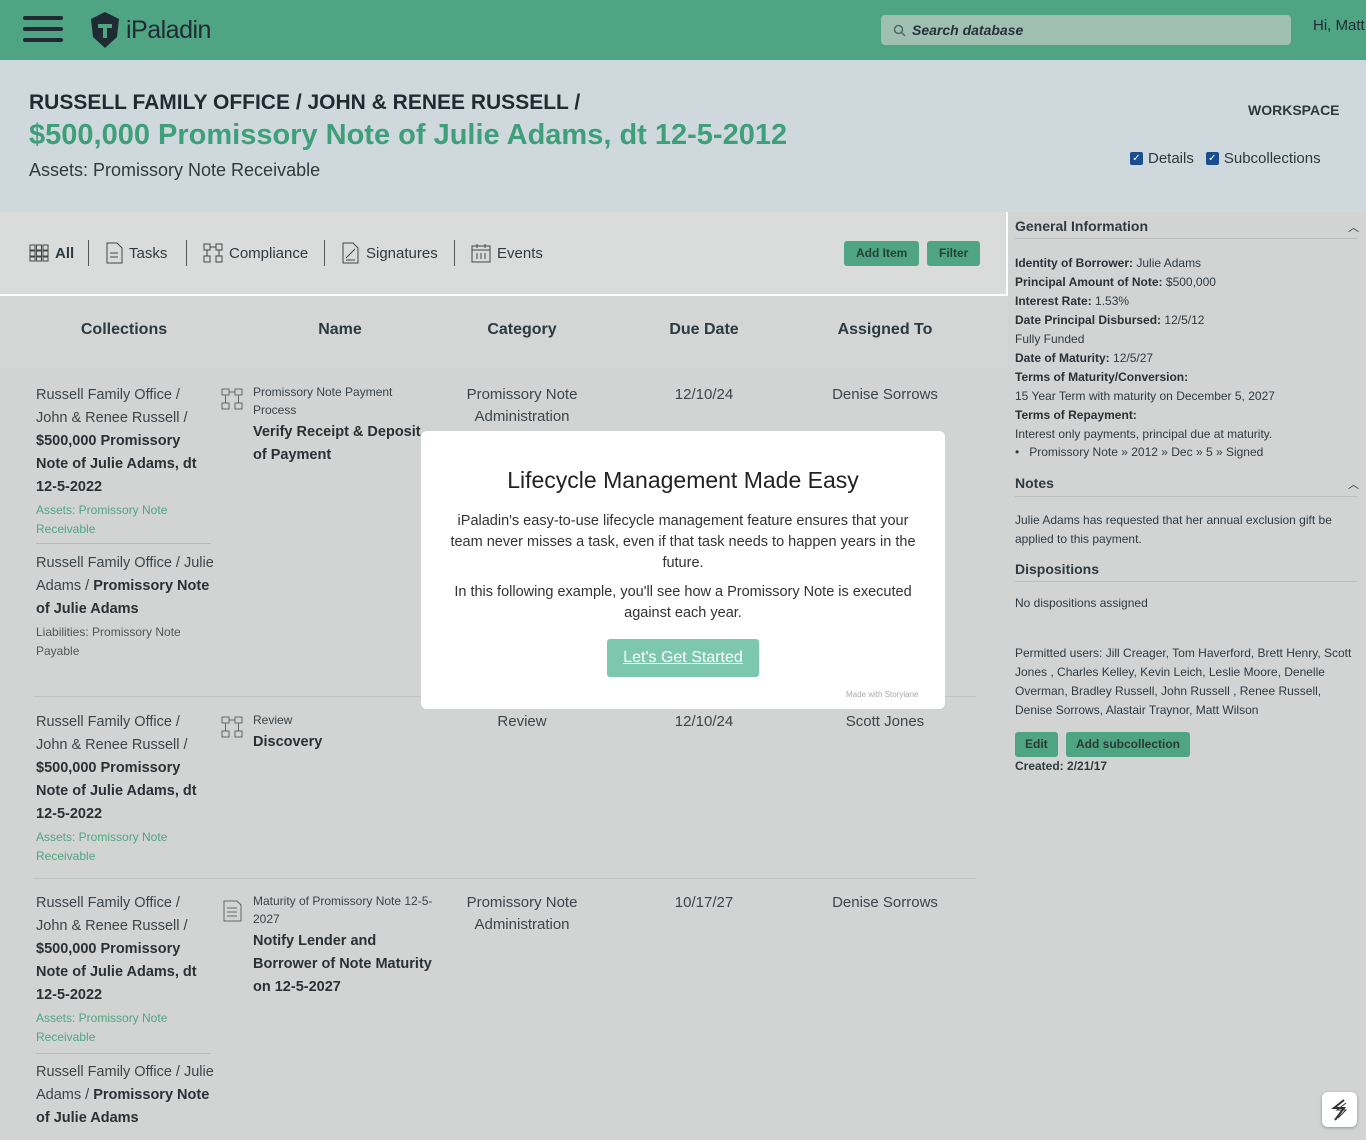  I want to click on tab-signatures: Signatures, so click(389, 253).